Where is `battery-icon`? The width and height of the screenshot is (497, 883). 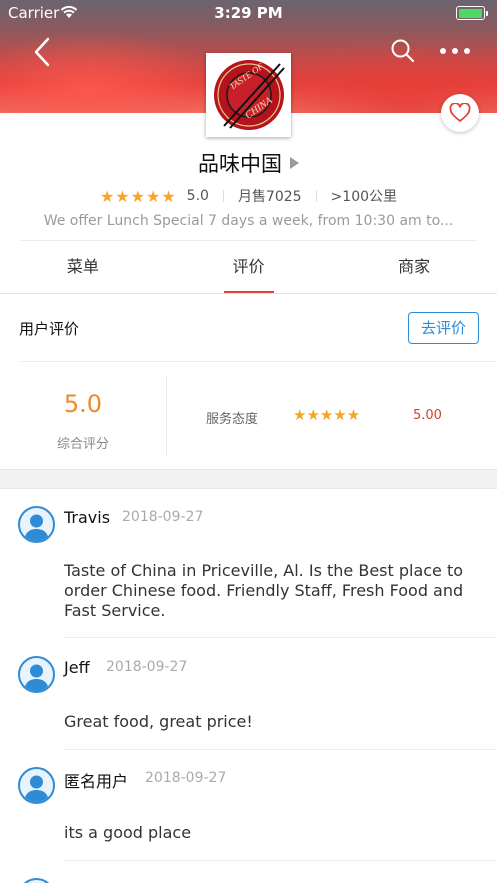
battery-icon is located at coordinates (472, 13).